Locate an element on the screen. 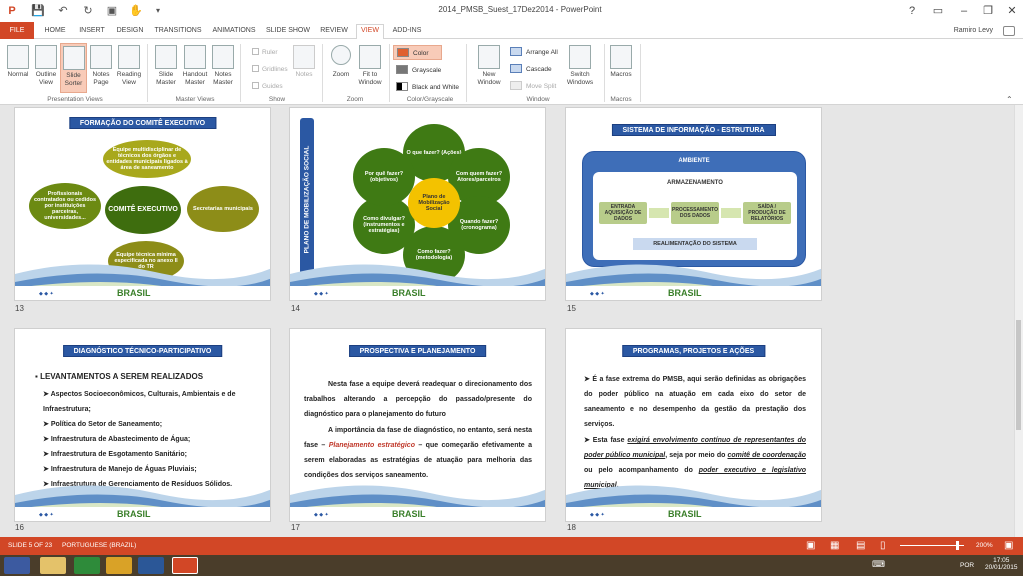 The width and height of the screenshot is (1023, 576). undo-icon: ↶ is located at coordinates (63, 11).